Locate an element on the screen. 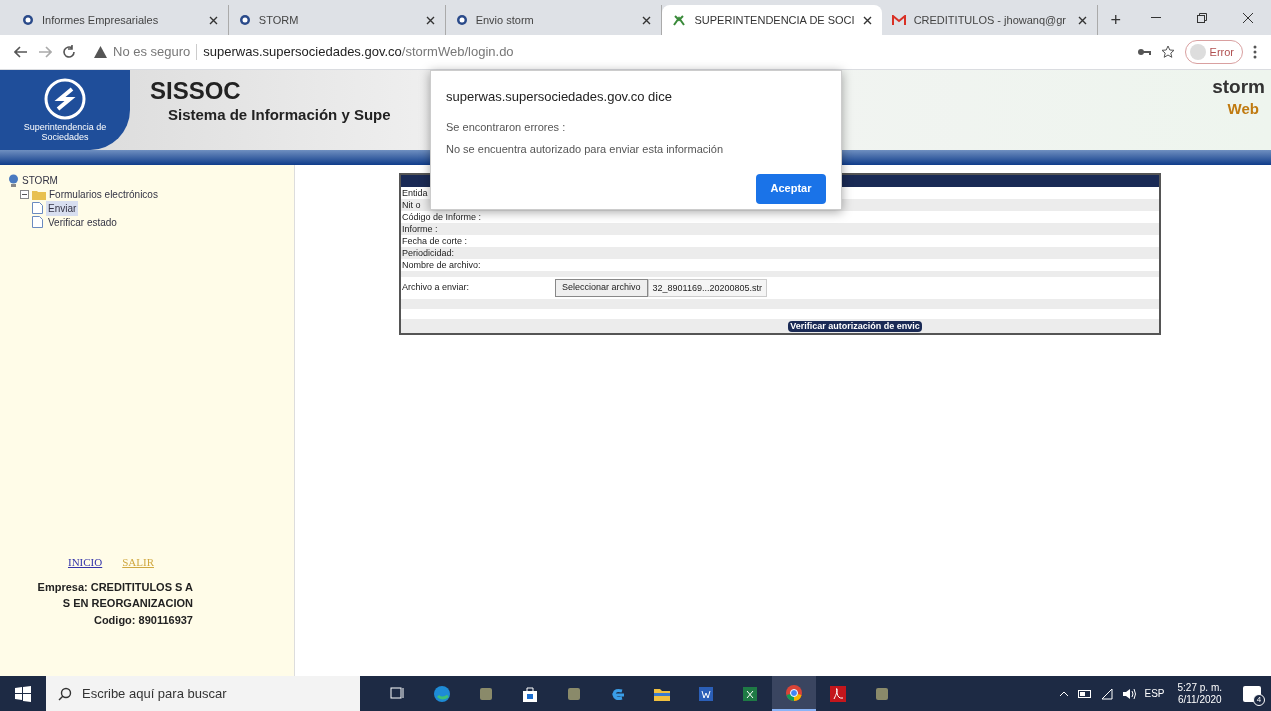  excel-icon is located at coordinates (750, 693).